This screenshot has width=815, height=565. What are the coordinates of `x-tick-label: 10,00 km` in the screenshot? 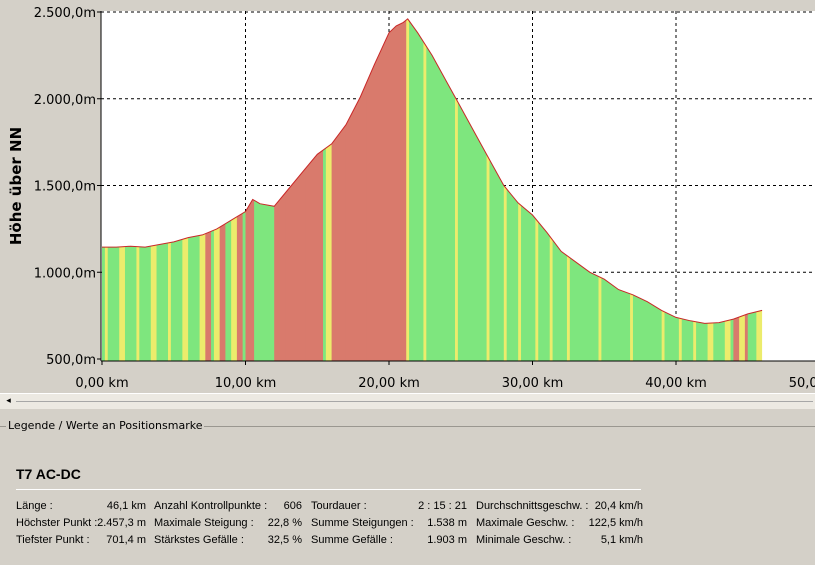 It's located at (246, 383).